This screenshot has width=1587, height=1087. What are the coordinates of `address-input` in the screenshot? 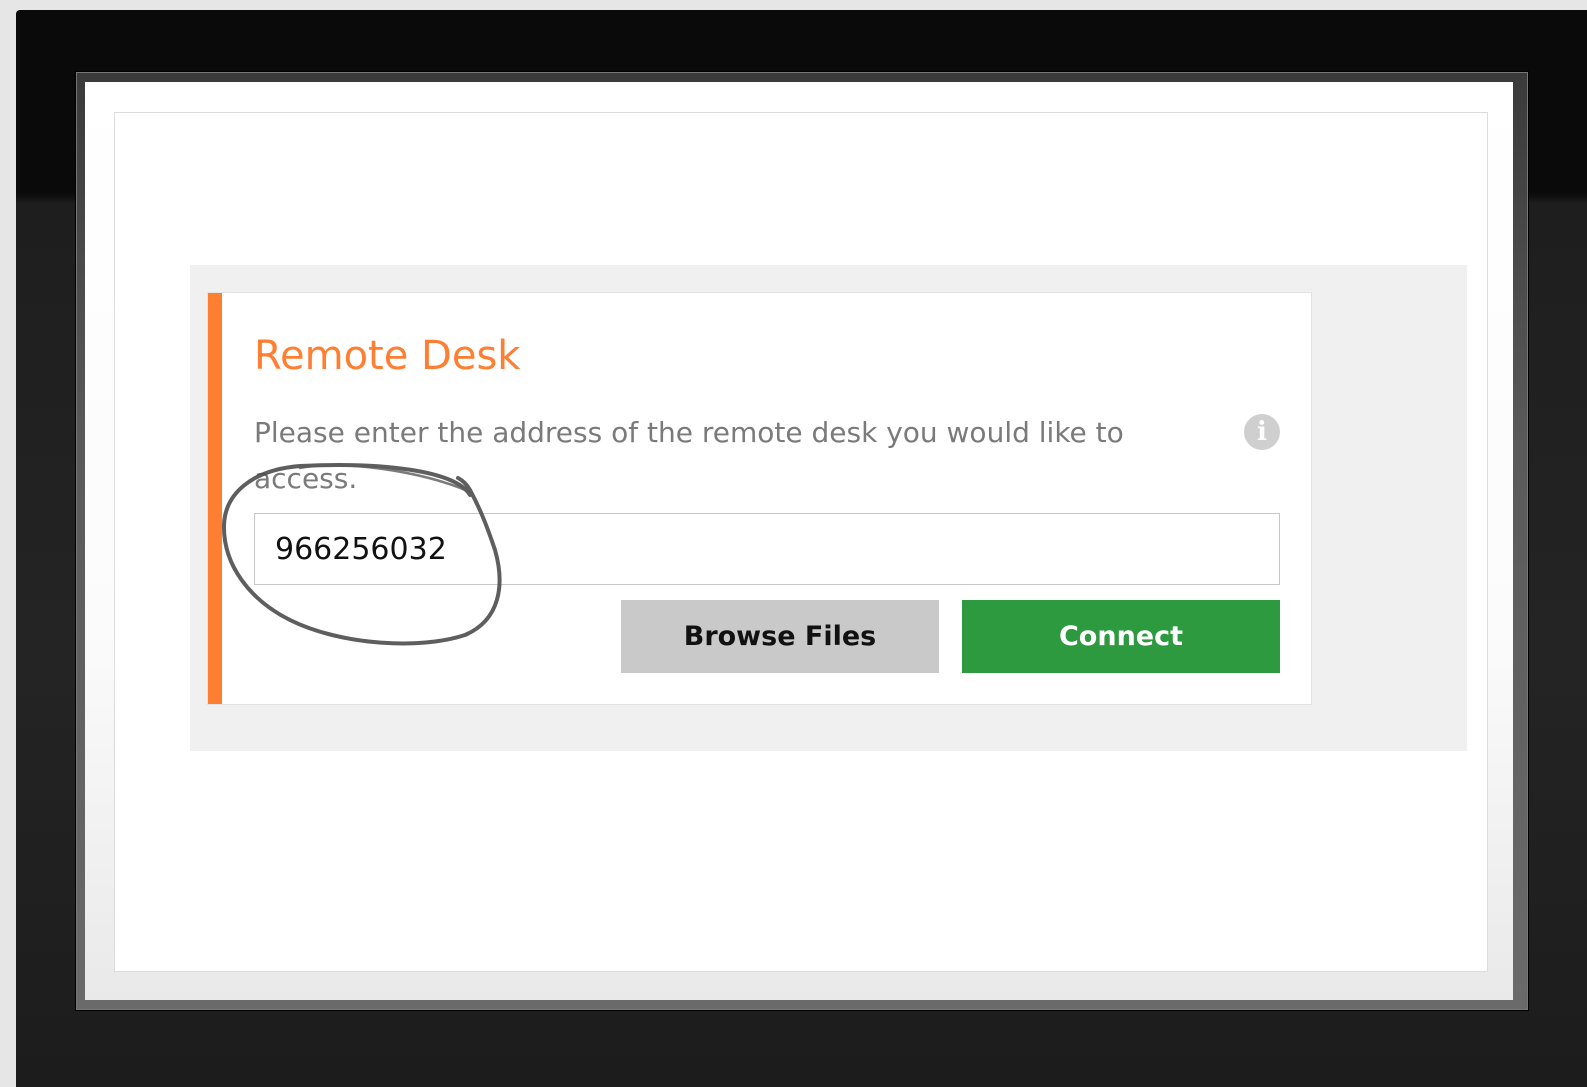 It's located at (767, 549).